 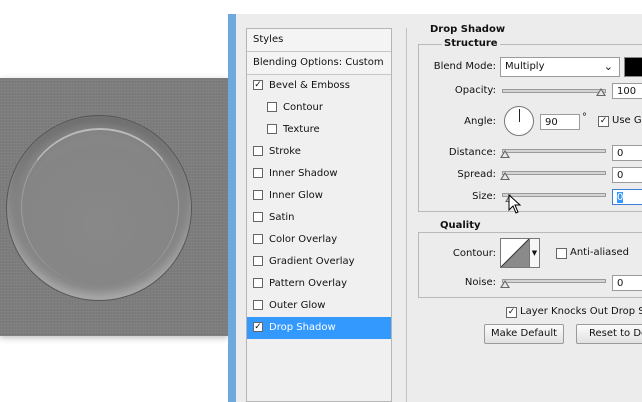 I want to click on style-item-inner-glow: Inner Glow, so click(x=319, y=196).